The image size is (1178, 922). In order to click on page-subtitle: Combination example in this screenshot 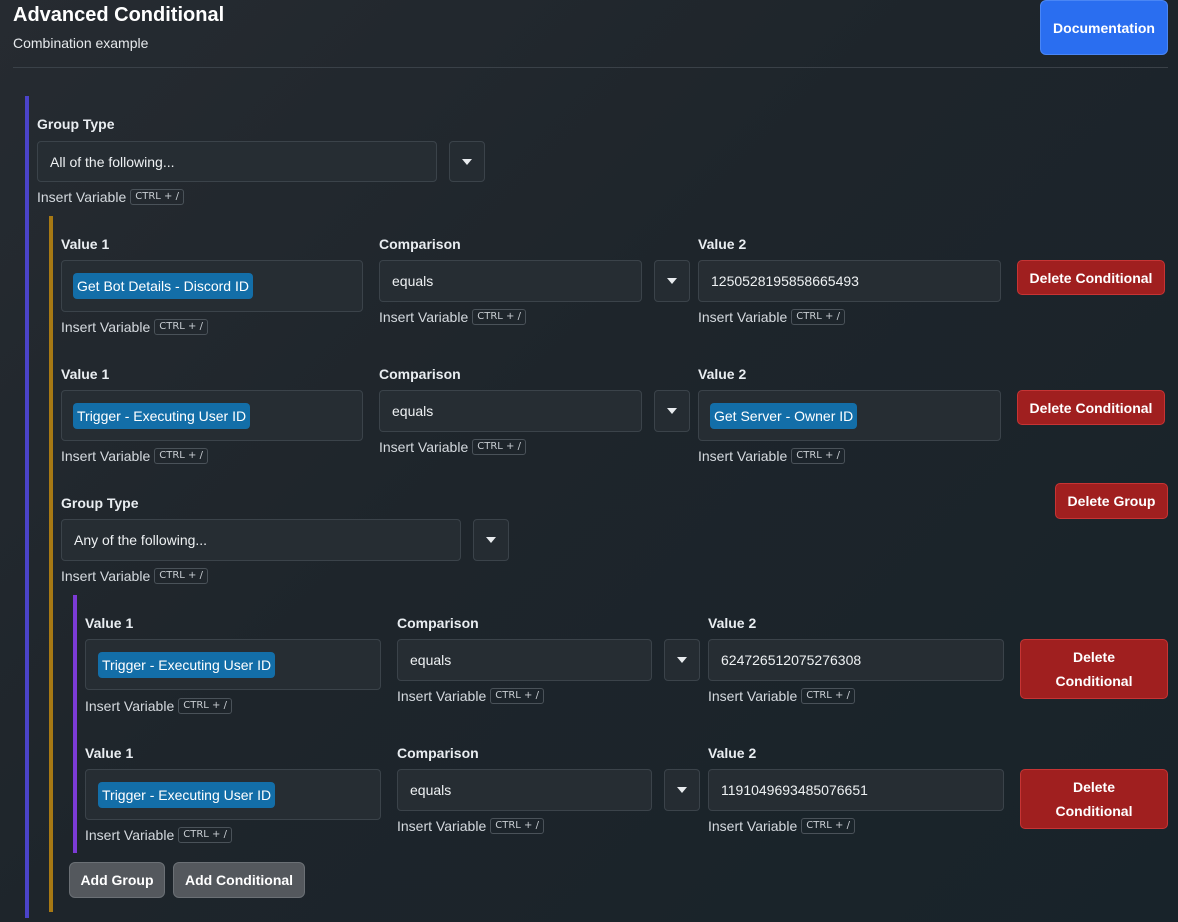, I will do `click(81, 43)`.